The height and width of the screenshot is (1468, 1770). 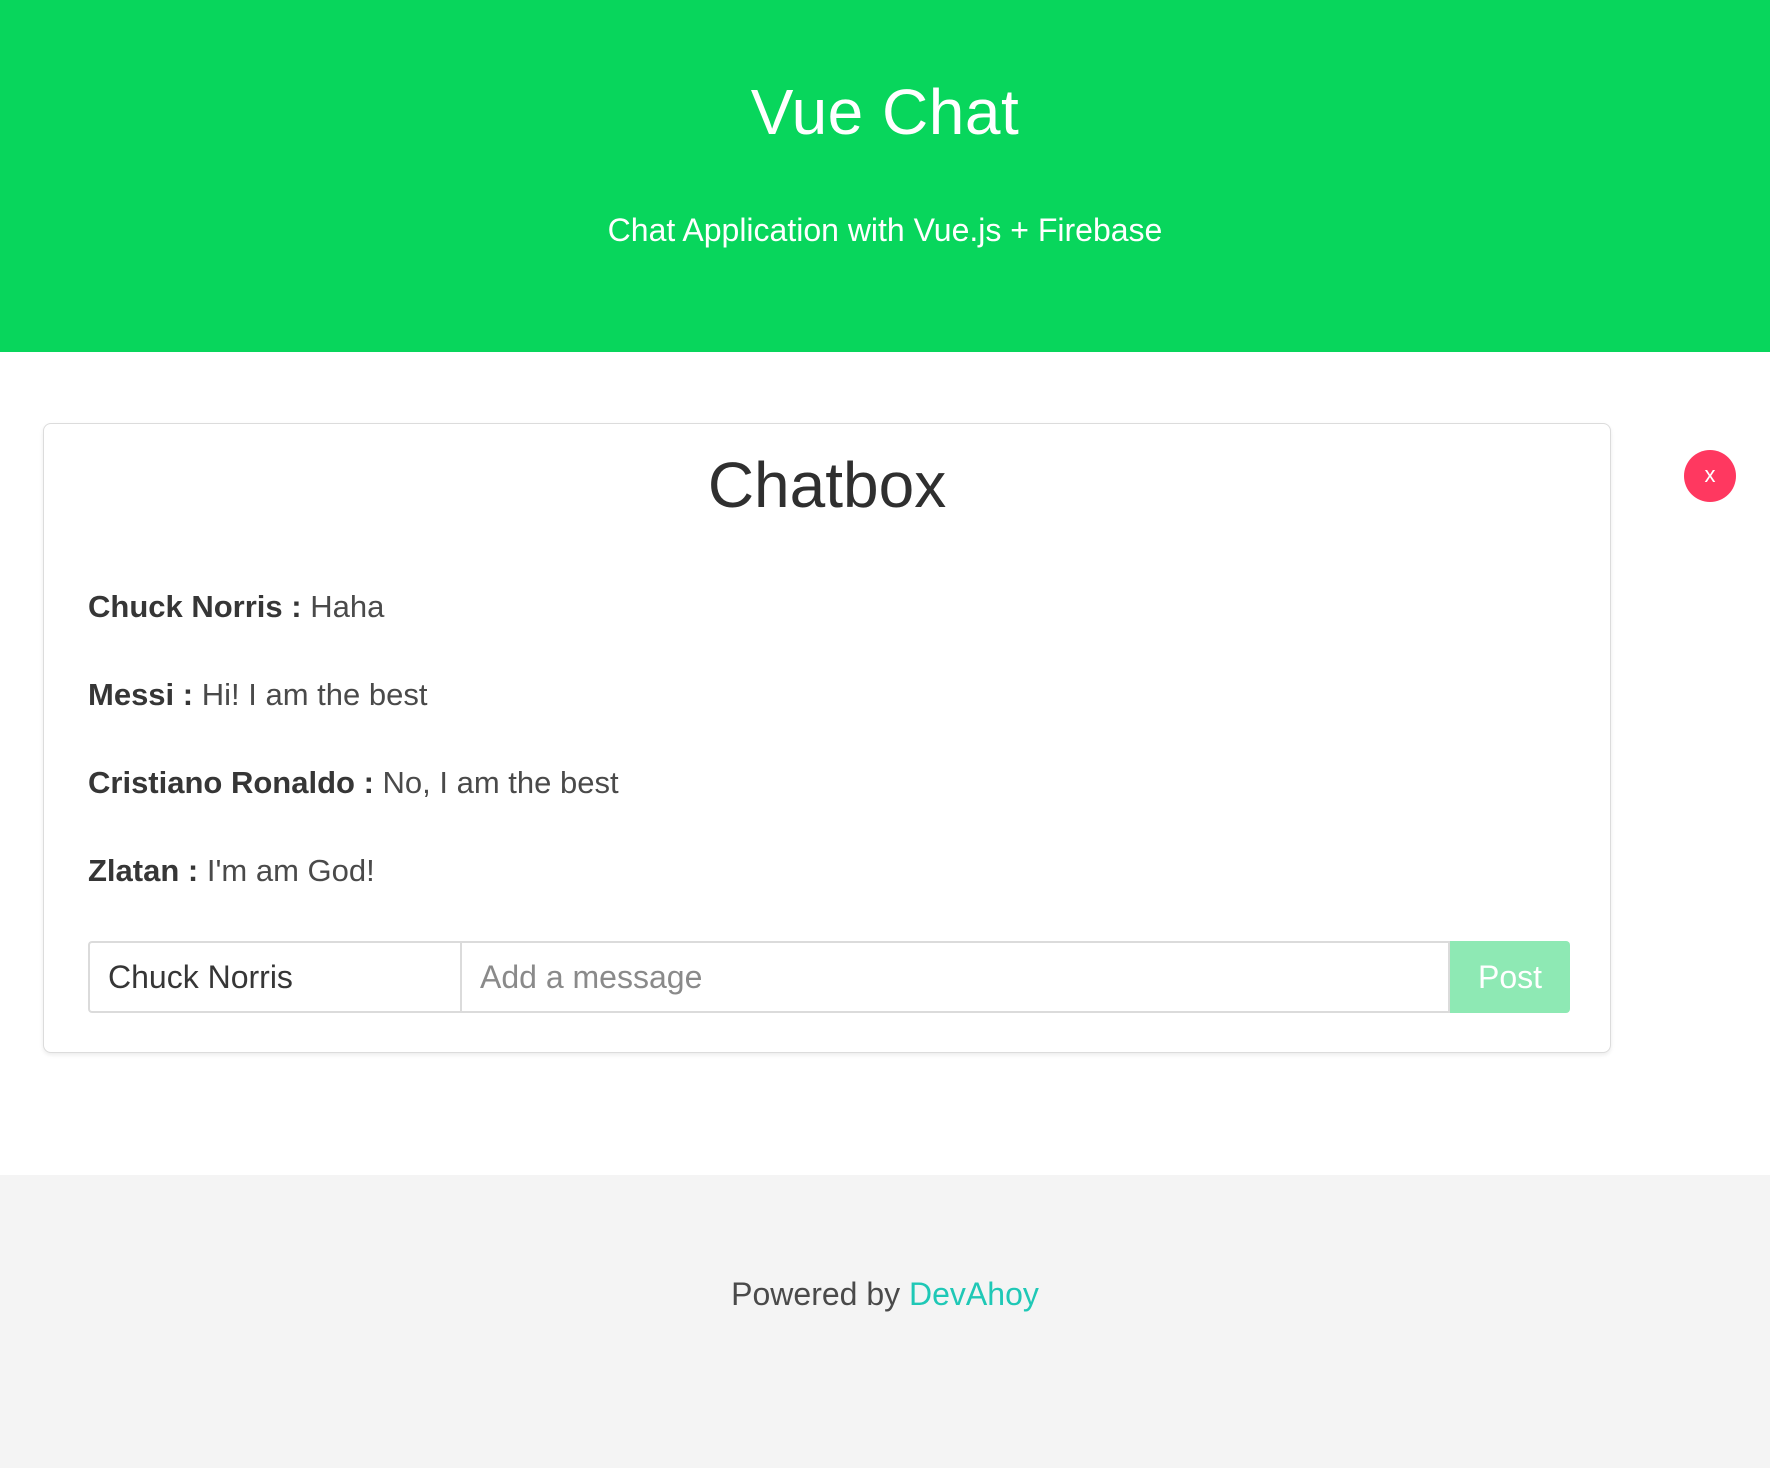 I want to click on message-text: No, I am the best, so click(x=500, y=782).